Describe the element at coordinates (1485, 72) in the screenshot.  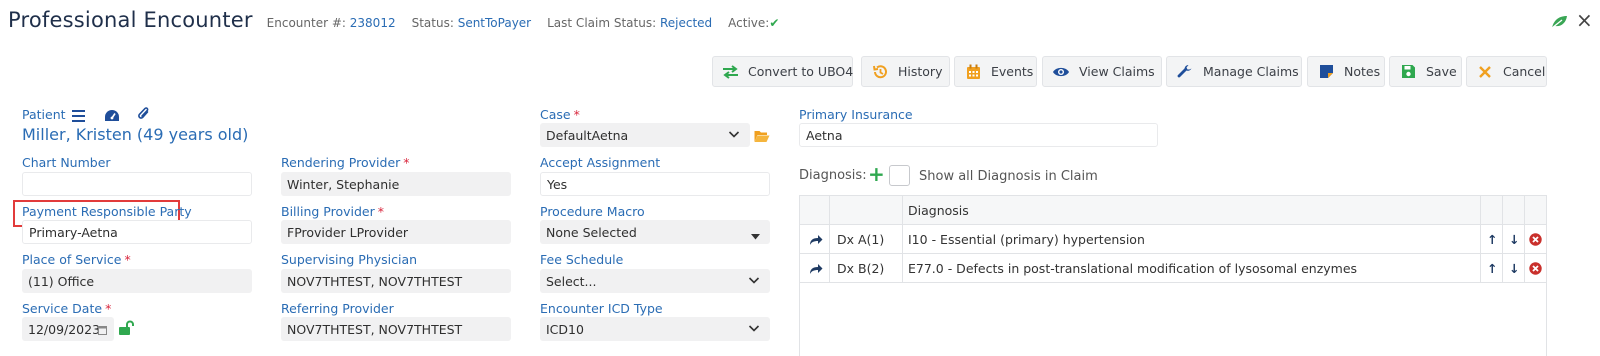
I see `x-icon` at that location.